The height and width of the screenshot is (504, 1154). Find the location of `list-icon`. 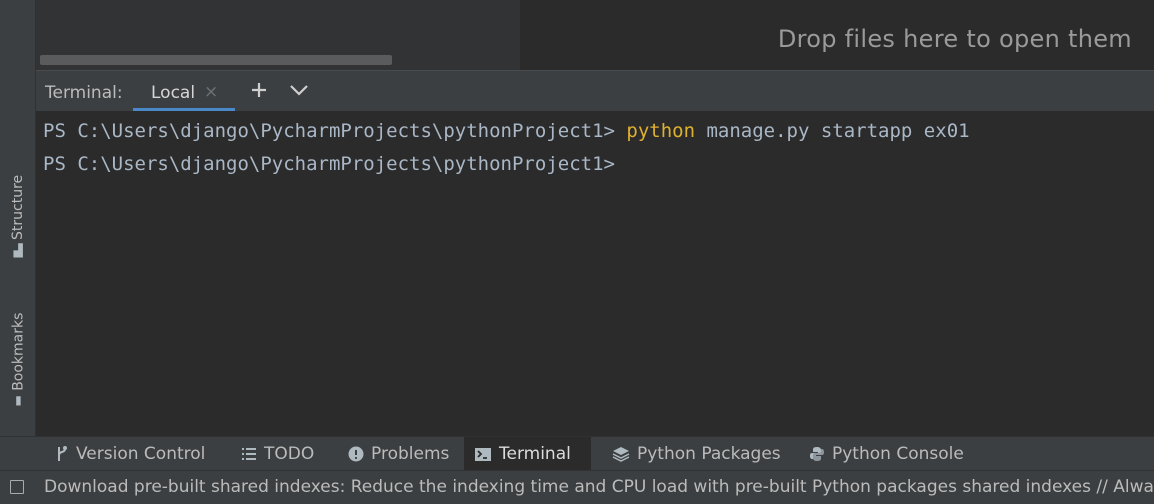

list-icon is located at coordinates (249, 454).